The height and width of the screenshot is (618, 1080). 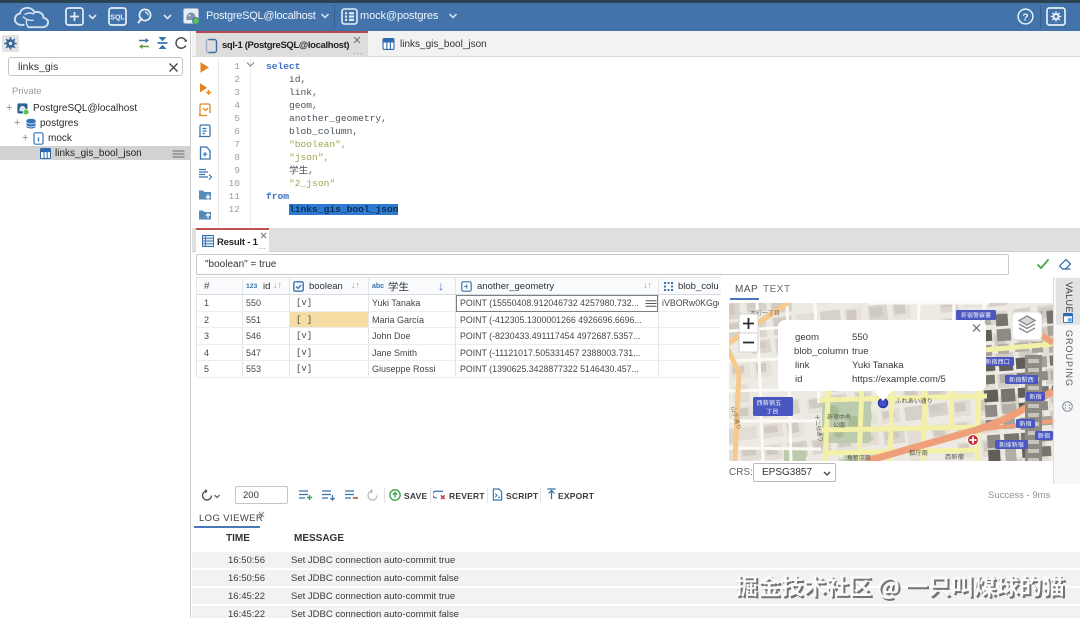 I want to click on svg-text: id, so click(x=798, y=379).